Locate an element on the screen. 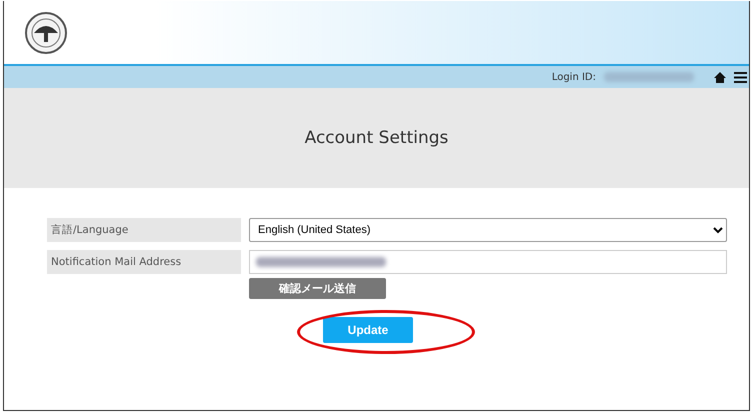 The width and height of the screenshot is (753, 414). page-title: Account Settings is located at coordinates (376, 138).